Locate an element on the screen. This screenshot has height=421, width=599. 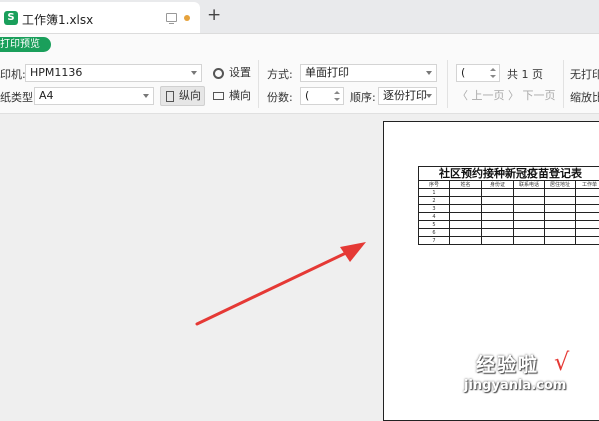
watermark-text: 经验啦 is located at coordinates (507, 363).